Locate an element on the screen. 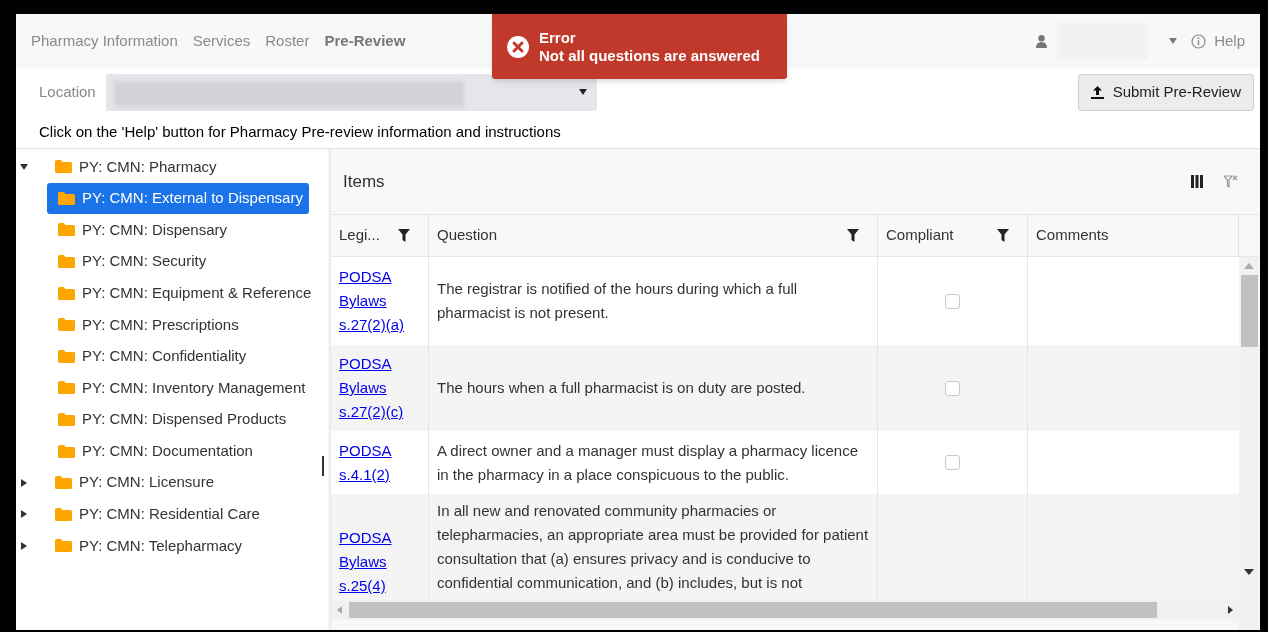 The image size is (1268, 632). legislation-link: PODSA Bylaws s.25(4) is located at coordinates (379, 562).